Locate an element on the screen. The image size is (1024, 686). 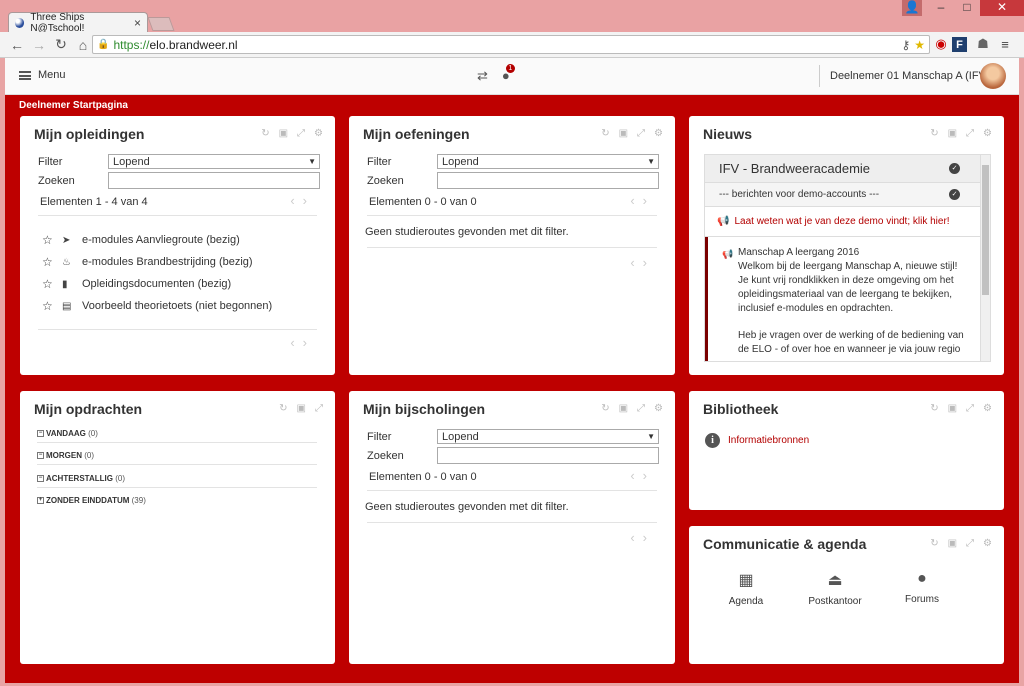
profile-icon: 👤 is located at coordinates (912, 8).